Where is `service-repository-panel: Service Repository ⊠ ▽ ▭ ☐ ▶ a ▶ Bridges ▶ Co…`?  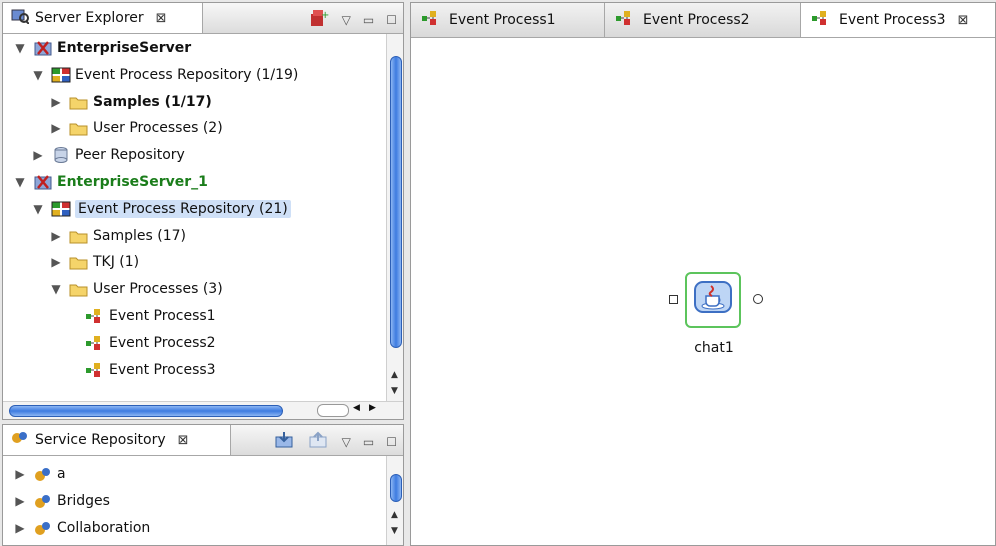 service-repository-panel: Service Repository ⊠ ▽ ▭ ☐ ▶ a ▶ Bridges ▶ Co… is located at coordinates (203, 485).